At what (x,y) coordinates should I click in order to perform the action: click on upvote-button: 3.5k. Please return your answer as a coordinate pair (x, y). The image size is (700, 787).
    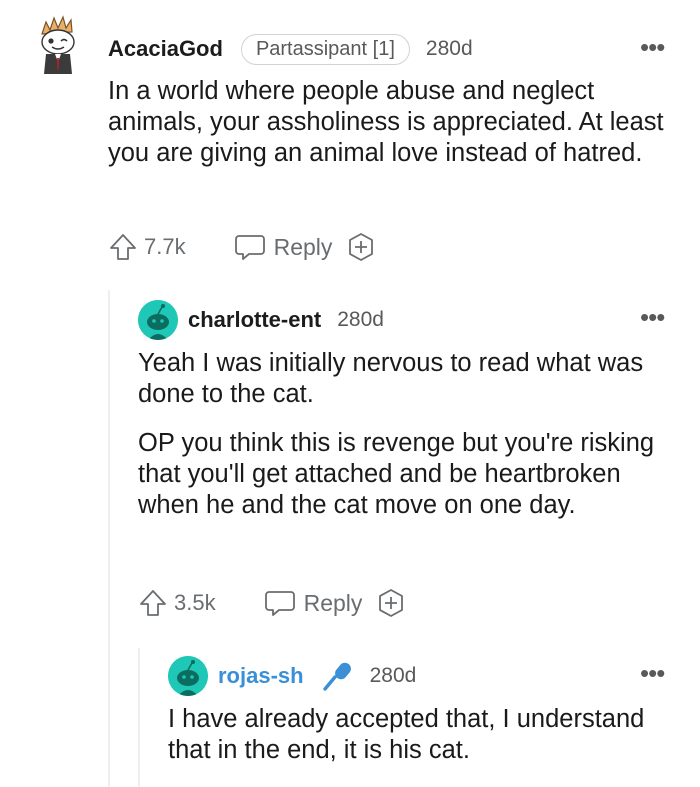
    Looking at the image, I should click on (177, 603).